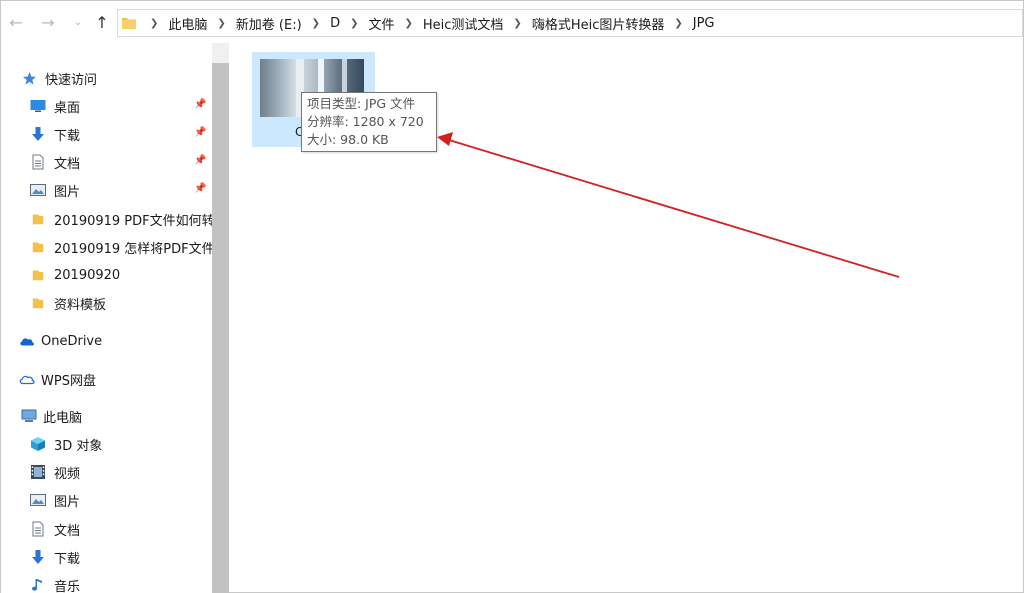 The width and height of the screenshot is (1024, 593). I want to click on tooltip-size: 大小: 98.0 KB, so click(348, 139).